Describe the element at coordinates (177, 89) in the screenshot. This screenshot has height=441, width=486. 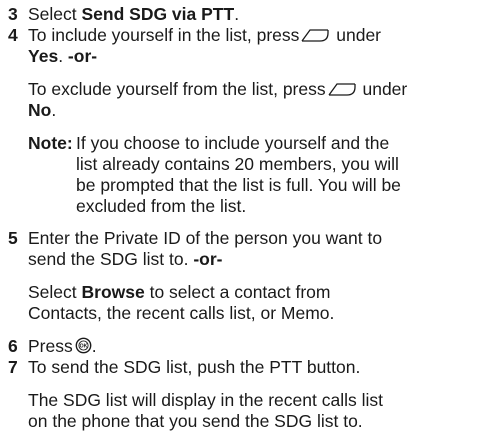
I see `step-text-part: To exclude yourself from the list, press` at that location.